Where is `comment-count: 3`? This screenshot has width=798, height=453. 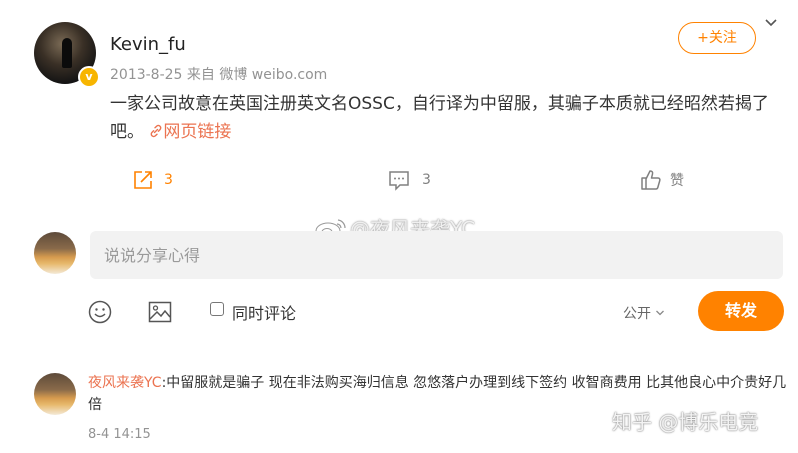
comment-count: 3 is located at coordinates (426, 180).